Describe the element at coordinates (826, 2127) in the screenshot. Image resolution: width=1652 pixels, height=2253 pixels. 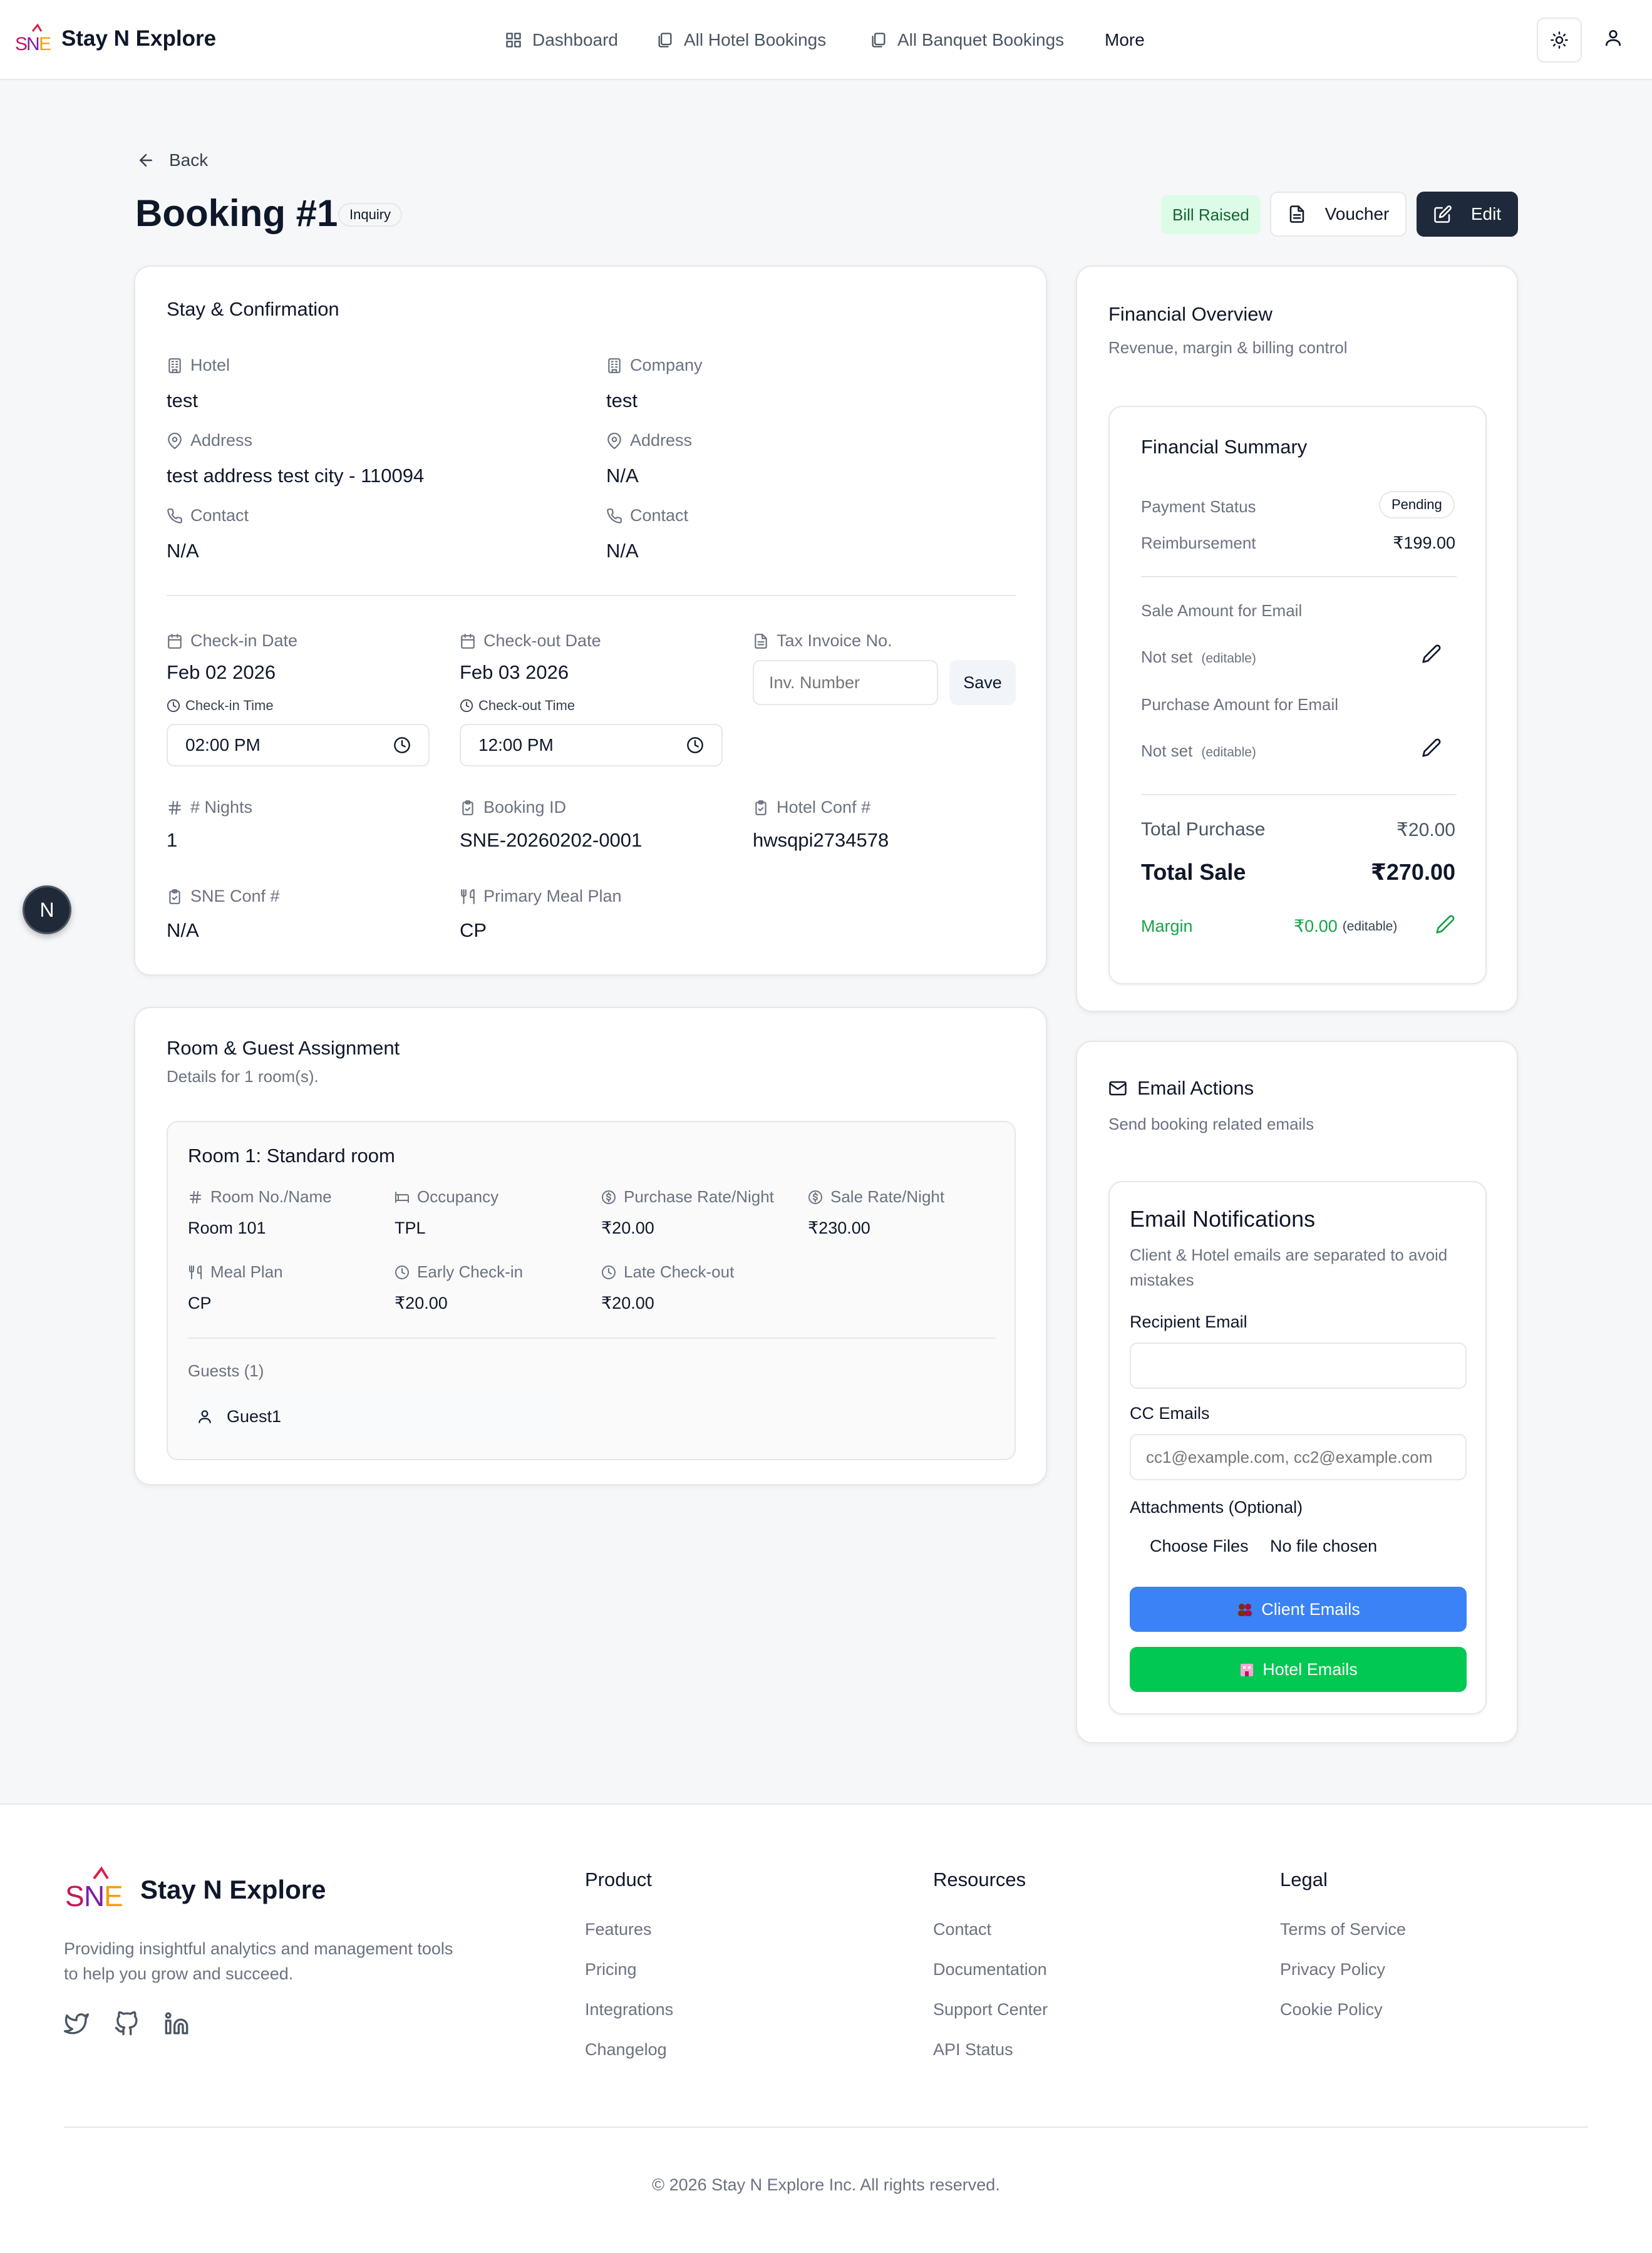
I see `footer-divider` at that location.